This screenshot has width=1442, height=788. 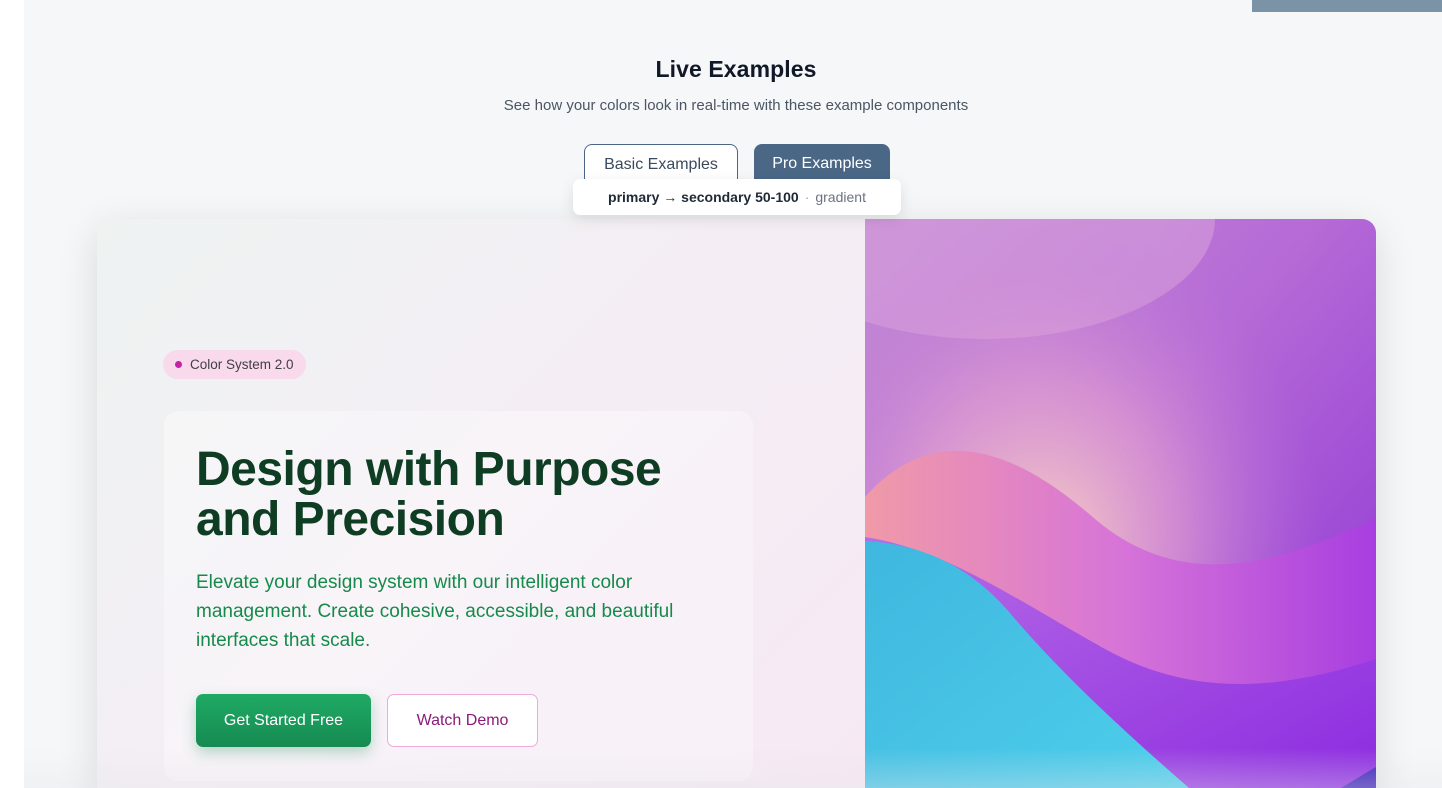 I want to click on gradient-info-tooltip: primary → secondary 50-100 · gradient, so click(x=737, y=197).